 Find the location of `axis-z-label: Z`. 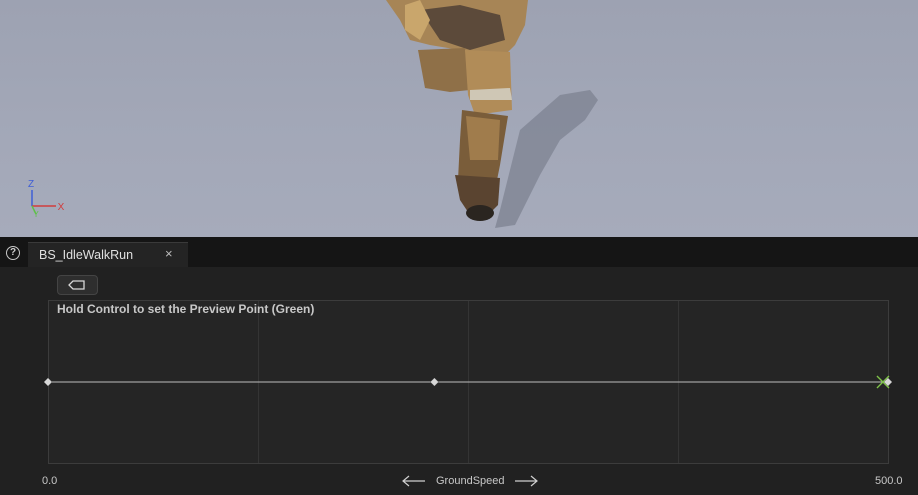

axis-z-label: Z is located at coordinates (31, 184).